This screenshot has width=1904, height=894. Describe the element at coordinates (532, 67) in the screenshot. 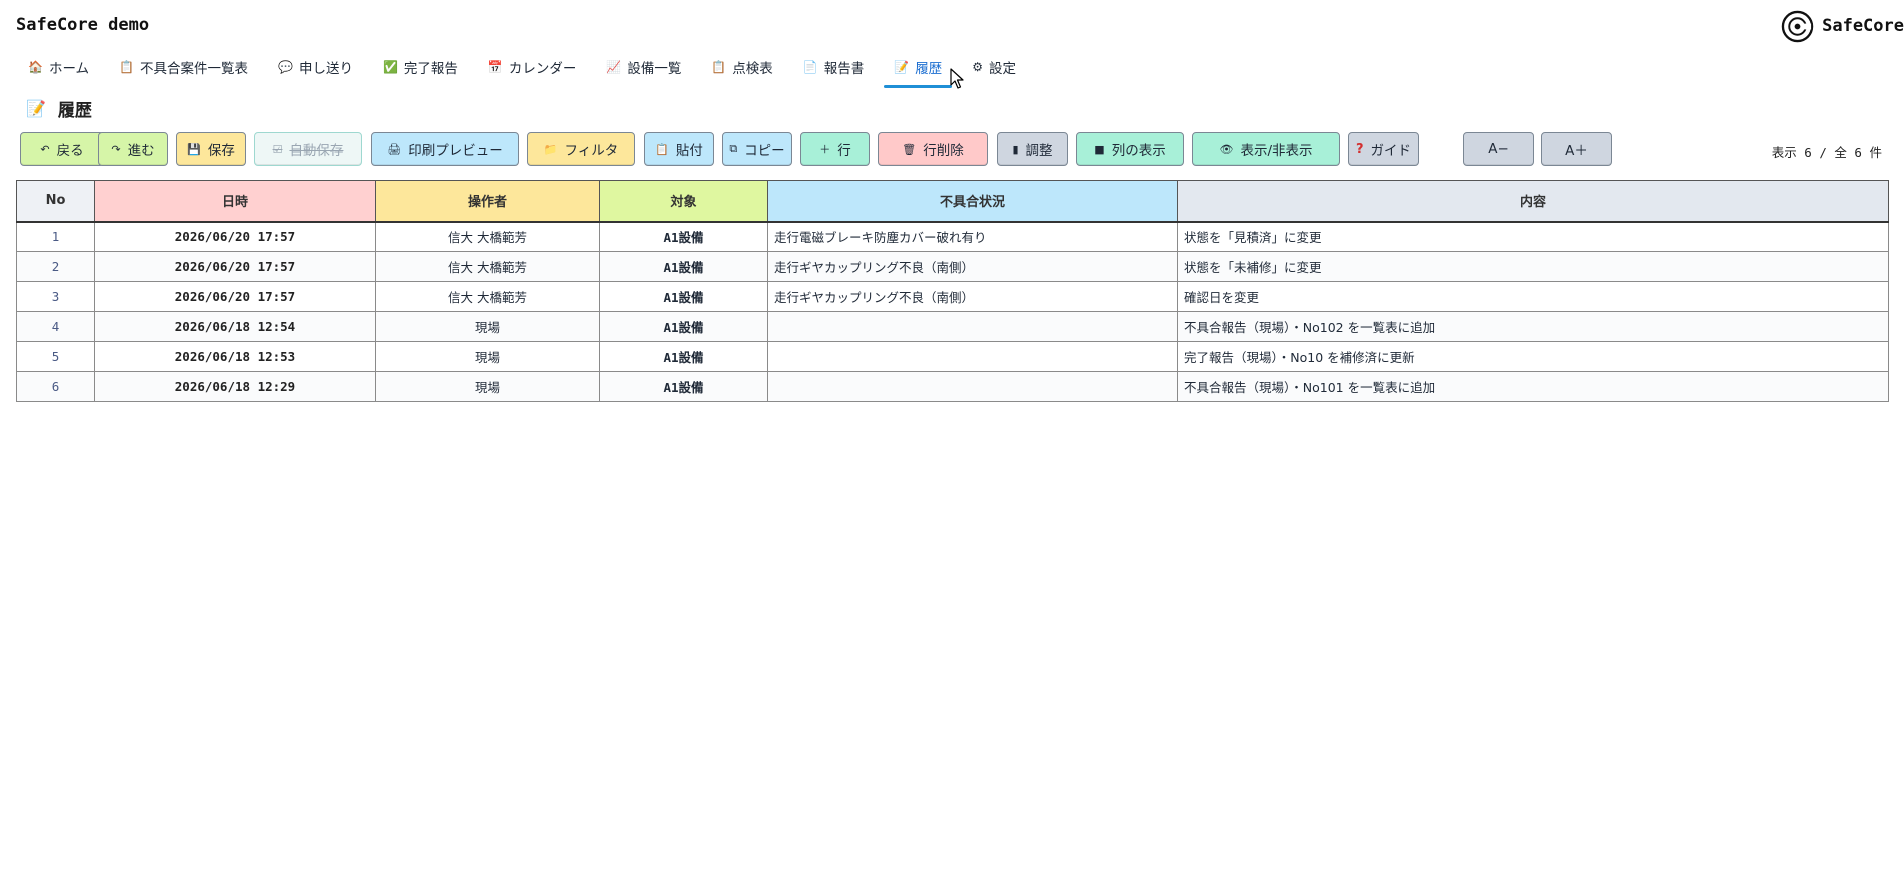

I see `nav-calendar: 📅 カレンダー` at that location.